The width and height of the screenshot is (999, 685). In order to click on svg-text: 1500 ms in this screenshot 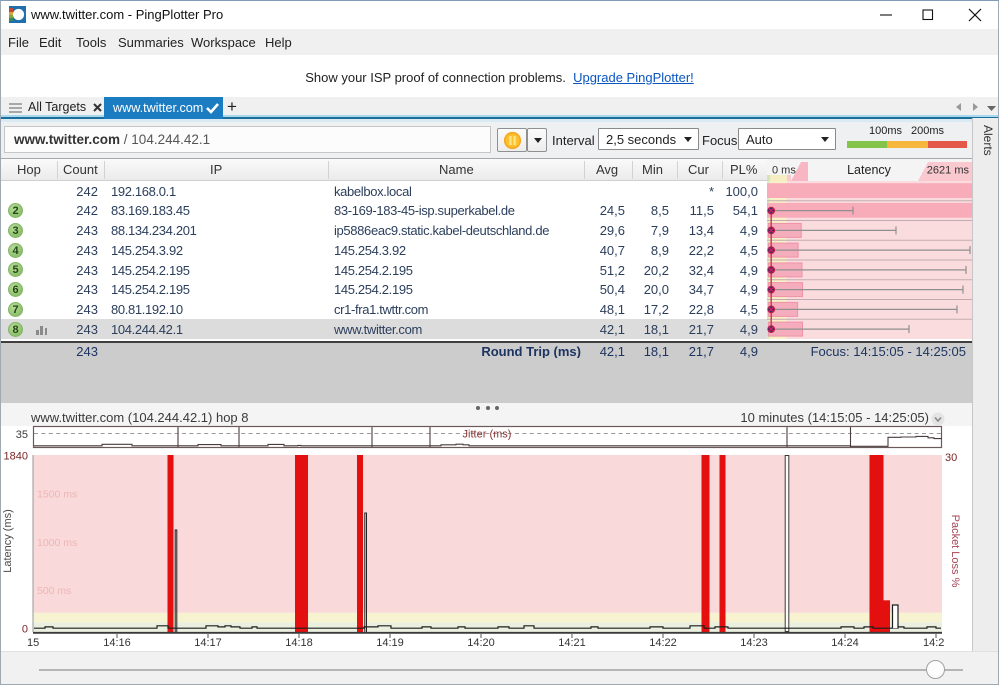, I will do `click(57, 495)`.